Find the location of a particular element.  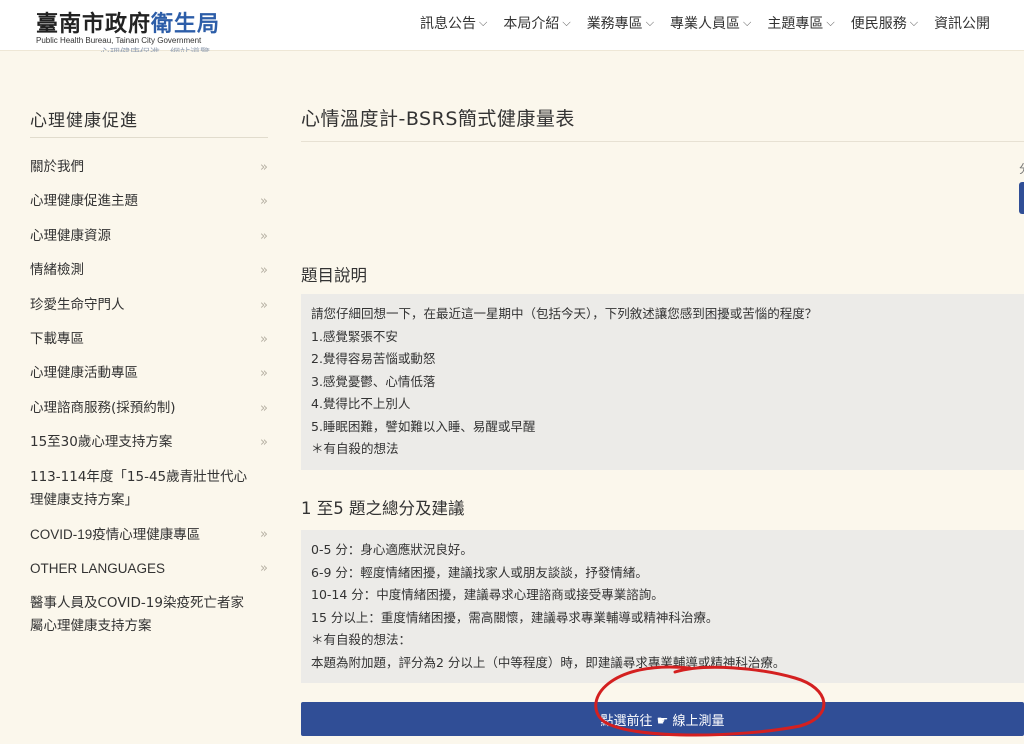

header-ghost-text: 心理健康促進 網站導覽 is located at coordinates (155, 48).